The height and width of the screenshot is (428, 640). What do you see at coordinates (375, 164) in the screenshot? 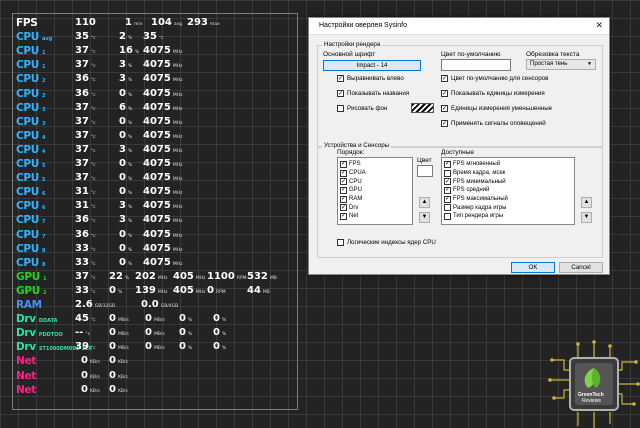
I see `list-item: ✓ FPS` at bounding box center [375, 164].